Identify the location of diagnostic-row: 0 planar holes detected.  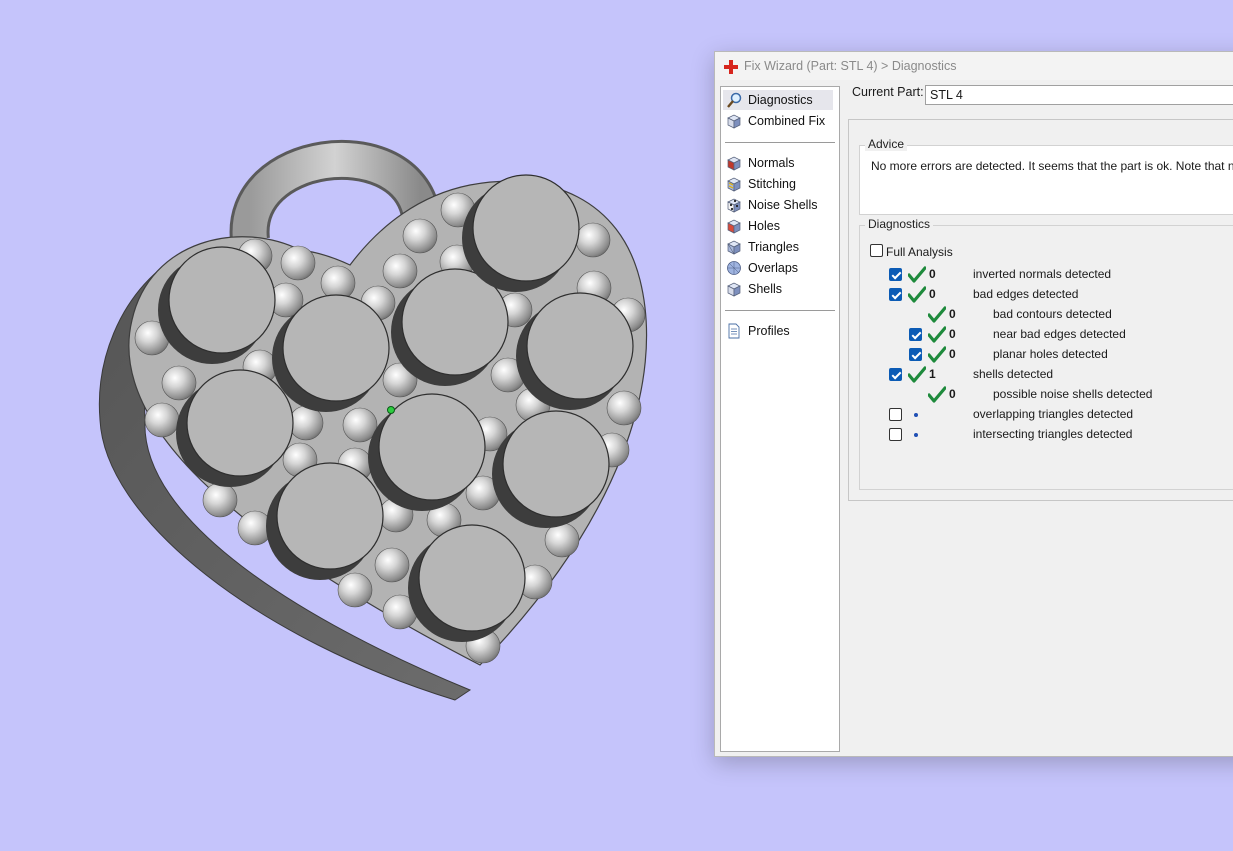
(1046, 354).